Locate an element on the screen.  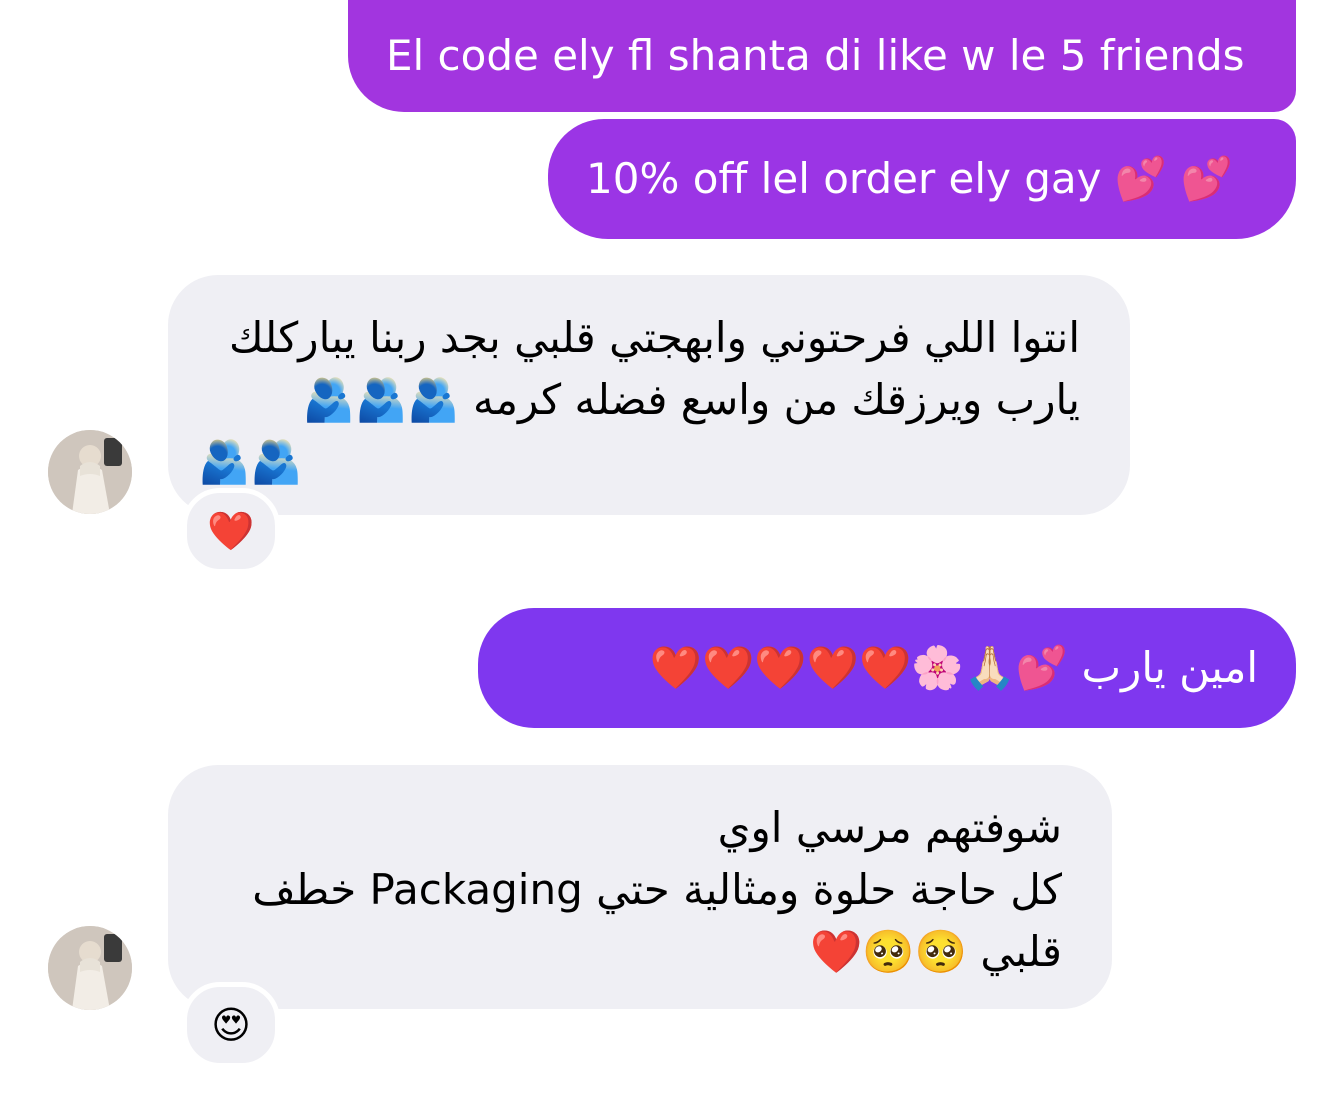
heart-eyes-reaction-icon: 😍 is located at coordinates (231, 1025).